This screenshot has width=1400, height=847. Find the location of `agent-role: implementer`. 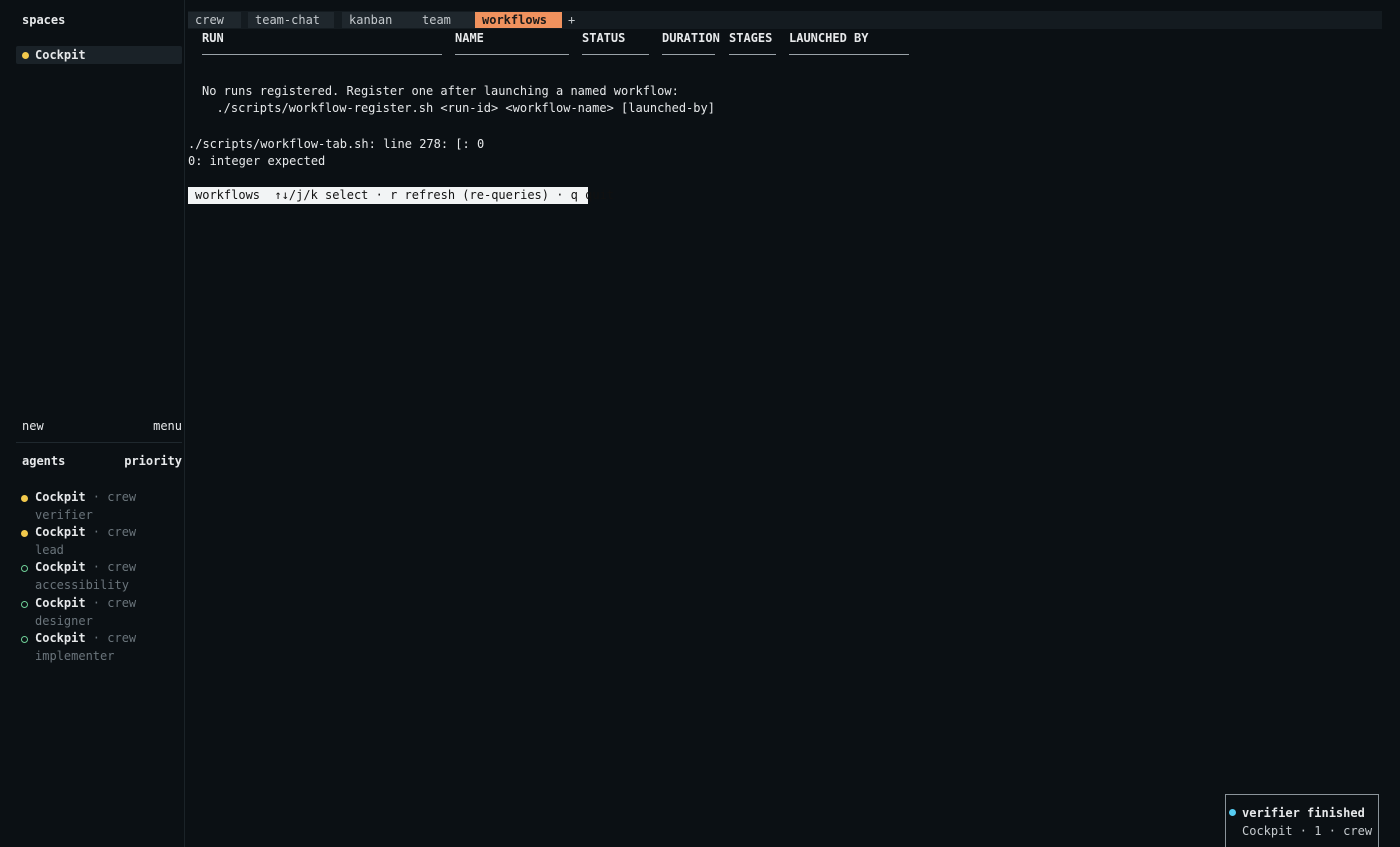

agent-role: implementer is located at coordinates (75, 656).